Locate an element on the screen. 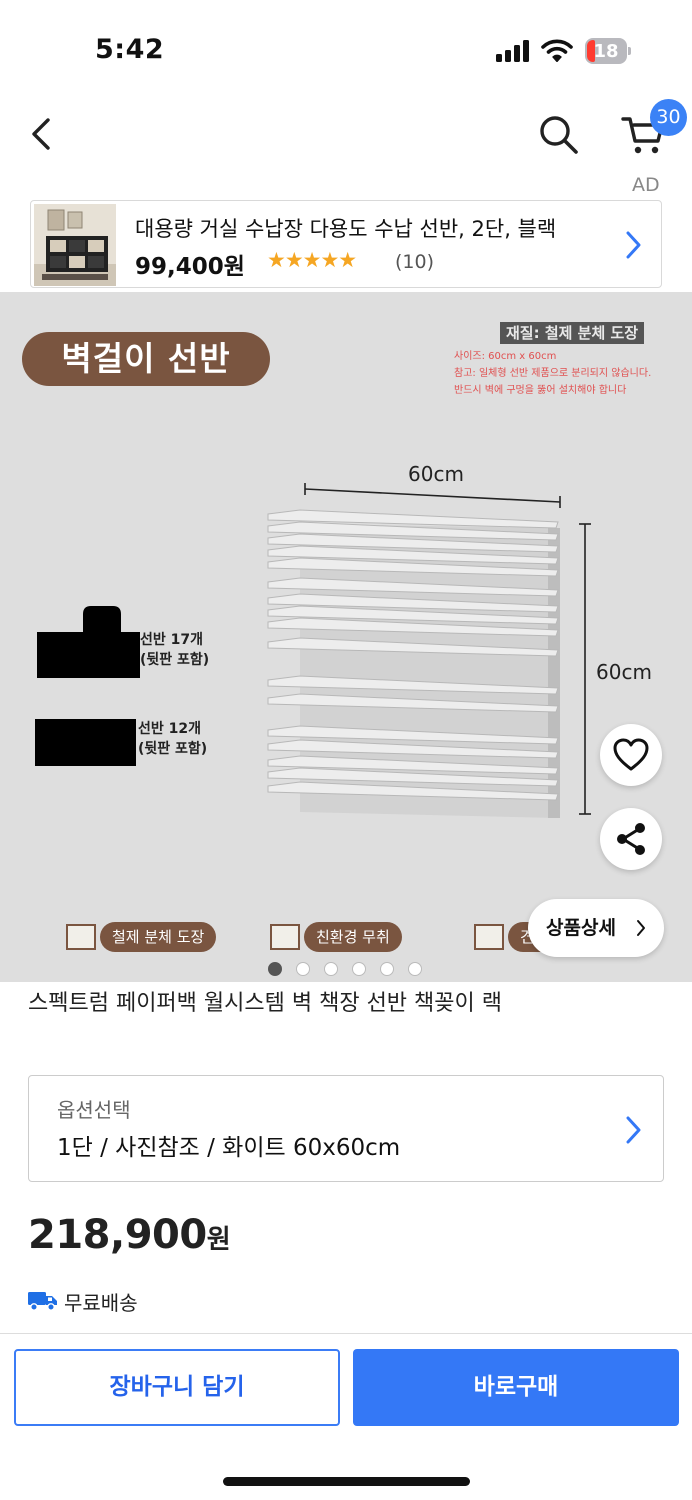 This screenshot has width=692, height=1500. cart-count-badge: 30 is located at coordinates (668, 117).